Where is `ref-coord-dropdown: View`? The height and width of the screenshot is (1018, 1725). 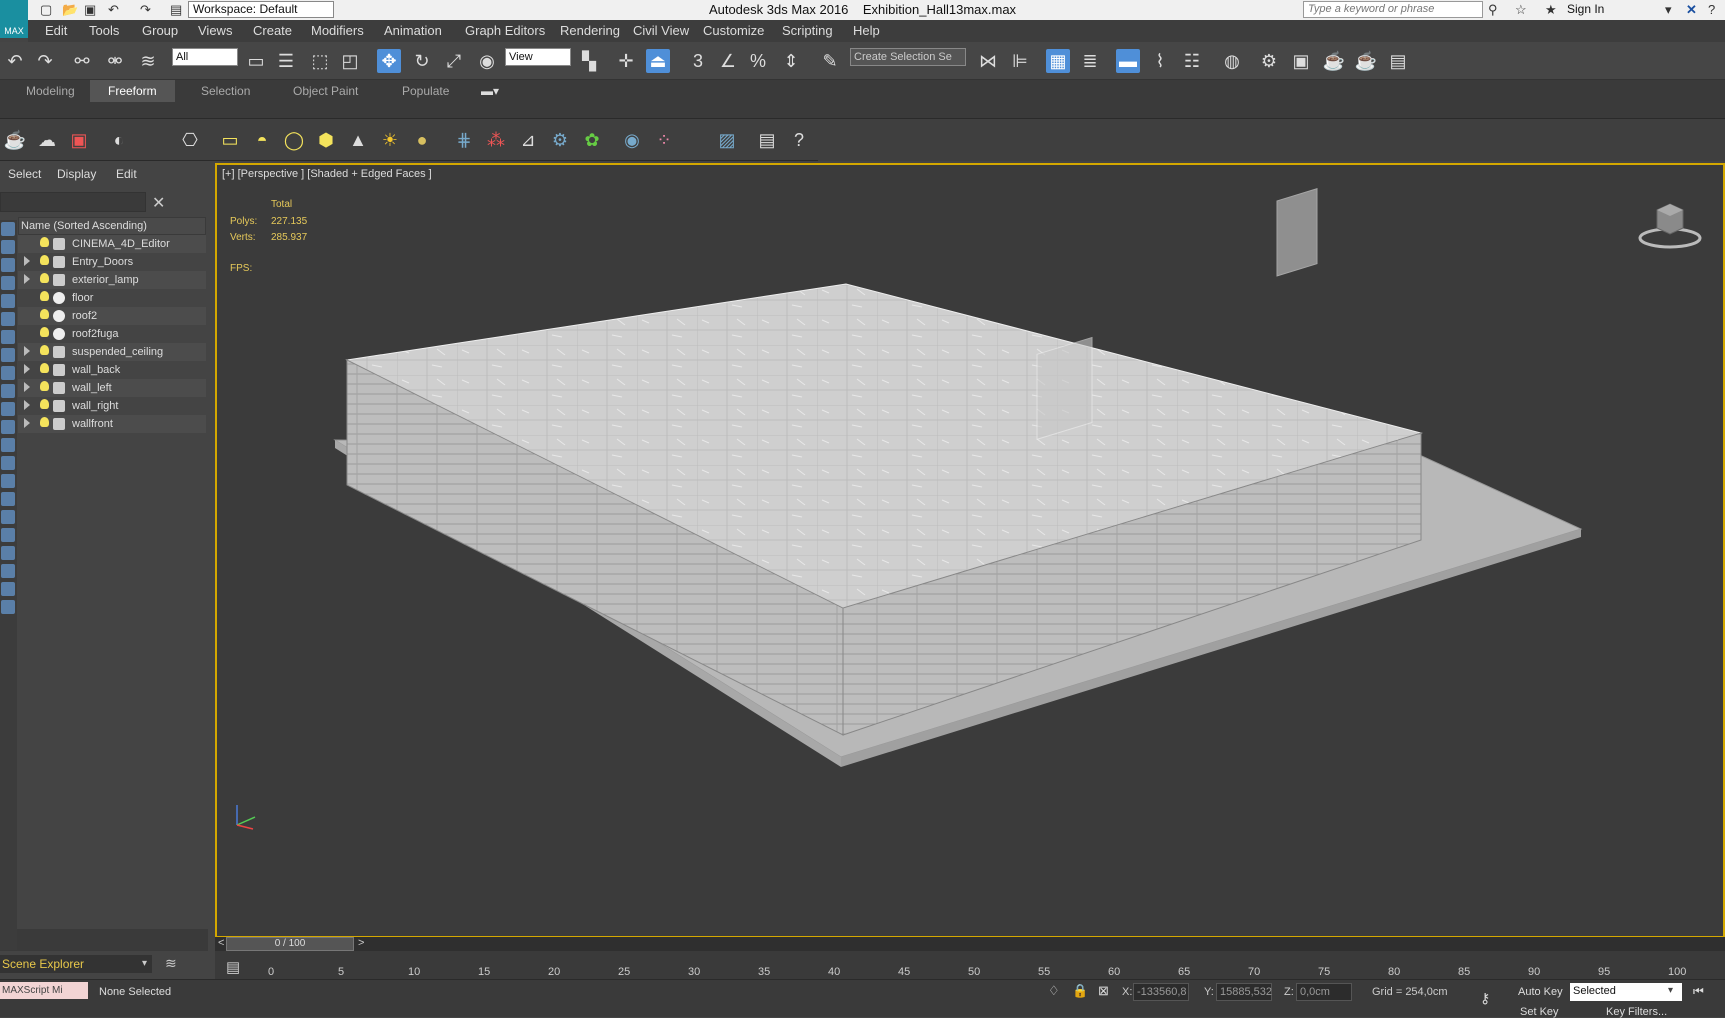
ref-coord-dropdown: View is located at coordinates (538, 57).